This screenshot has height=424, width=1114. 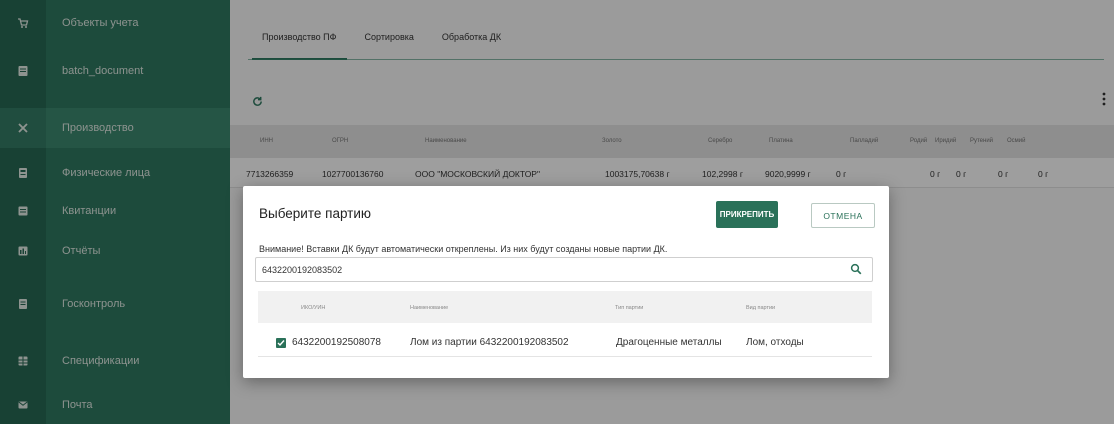 What do you see at coordinates (281, 343) in the screenshot?
I see `row-checkbox` at bounding box center [281, 343].